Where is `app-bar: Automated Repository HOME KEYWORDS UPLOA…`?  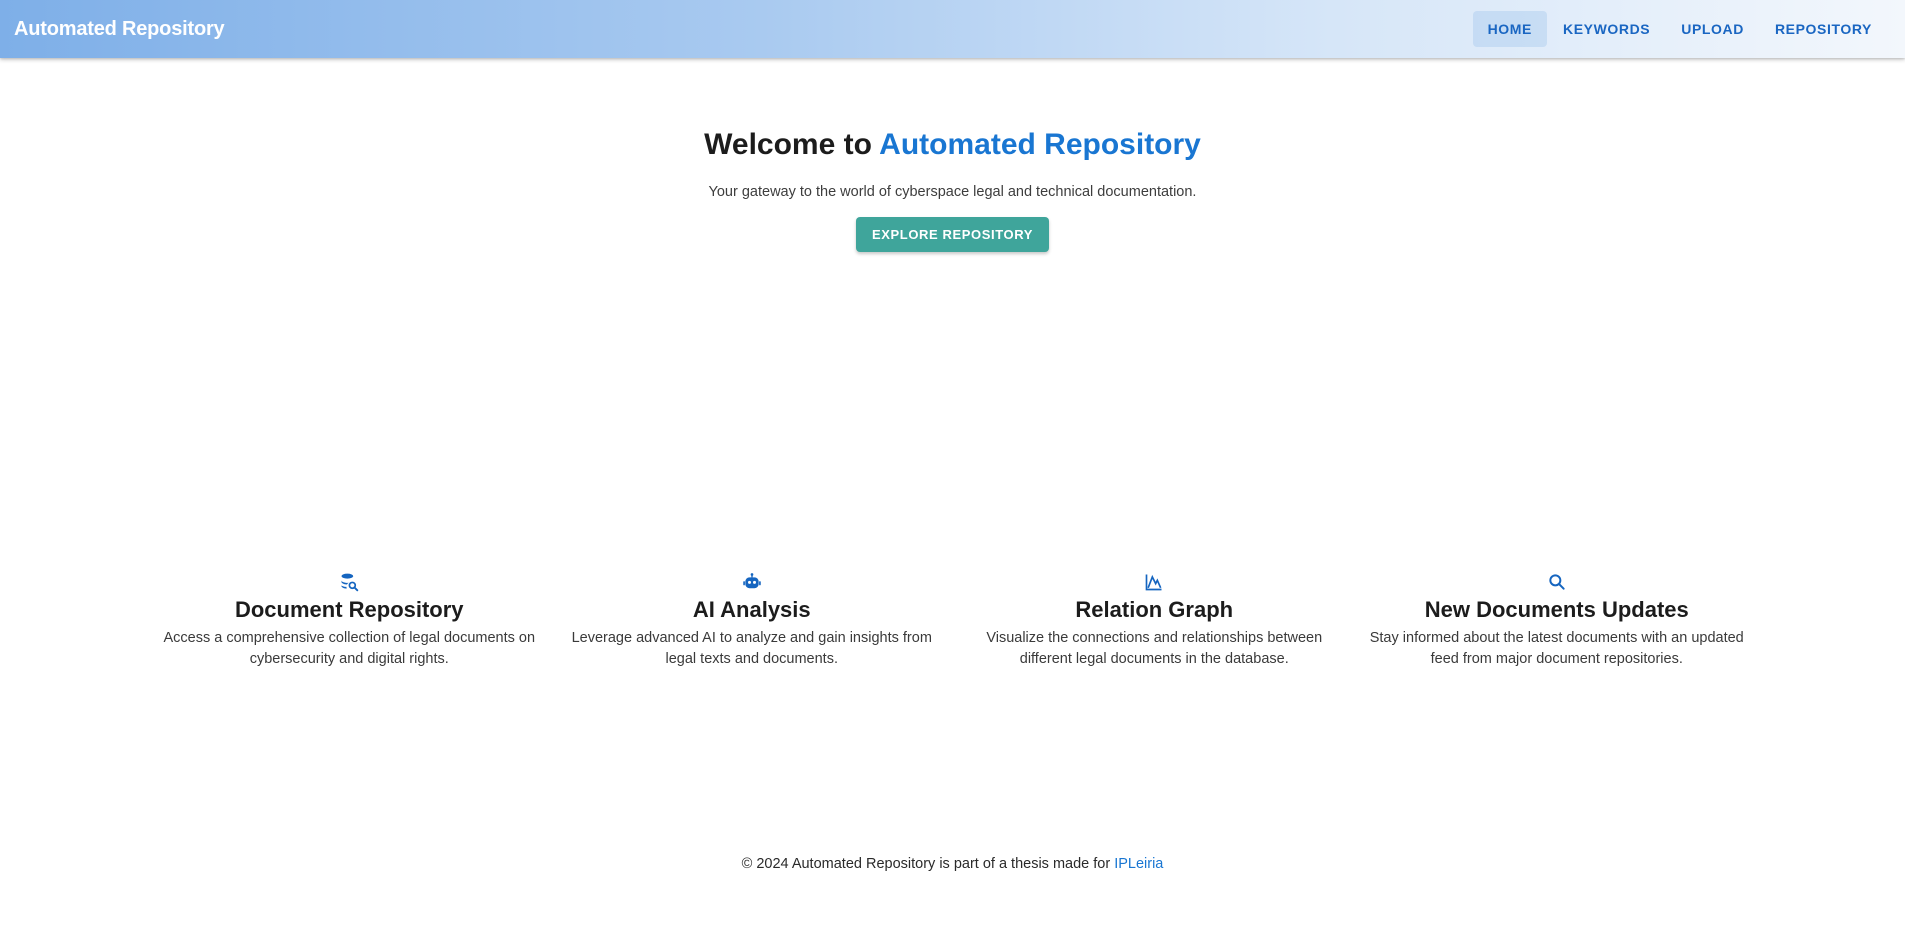 app-bar: Automated Repository HOME KEYWORDS UPLOA… is located at coordinates (952, 29).